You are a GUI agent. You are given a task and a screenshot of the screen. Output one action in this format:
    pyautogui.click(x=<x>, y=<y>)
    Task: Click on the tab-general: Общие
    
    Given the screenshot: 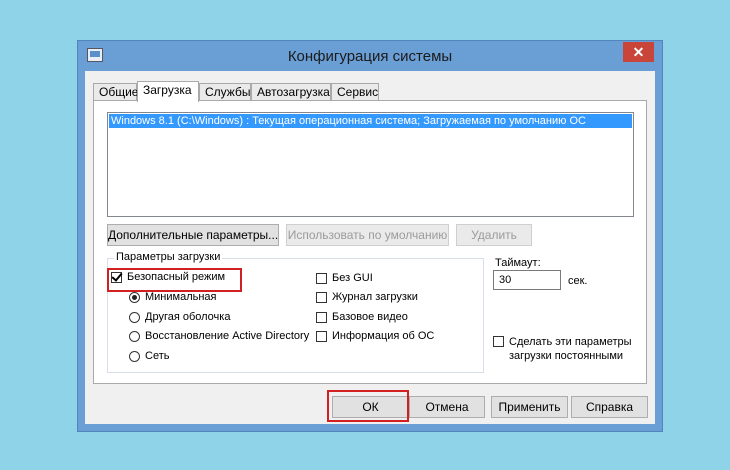 What is the action you would take?
    pyautogui.click(x=115, y=92)
    